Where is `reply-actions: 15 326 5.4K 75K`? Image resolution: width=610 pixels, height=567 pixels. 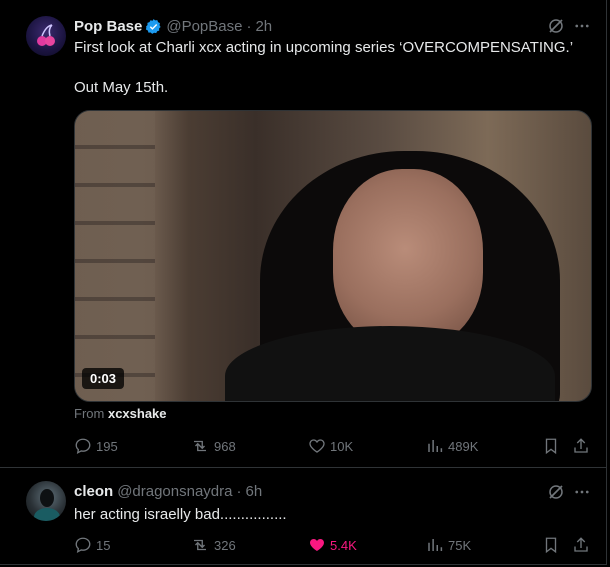 reply-actions: 15 326 5.4K 75K is located at coordinates (334, 545).